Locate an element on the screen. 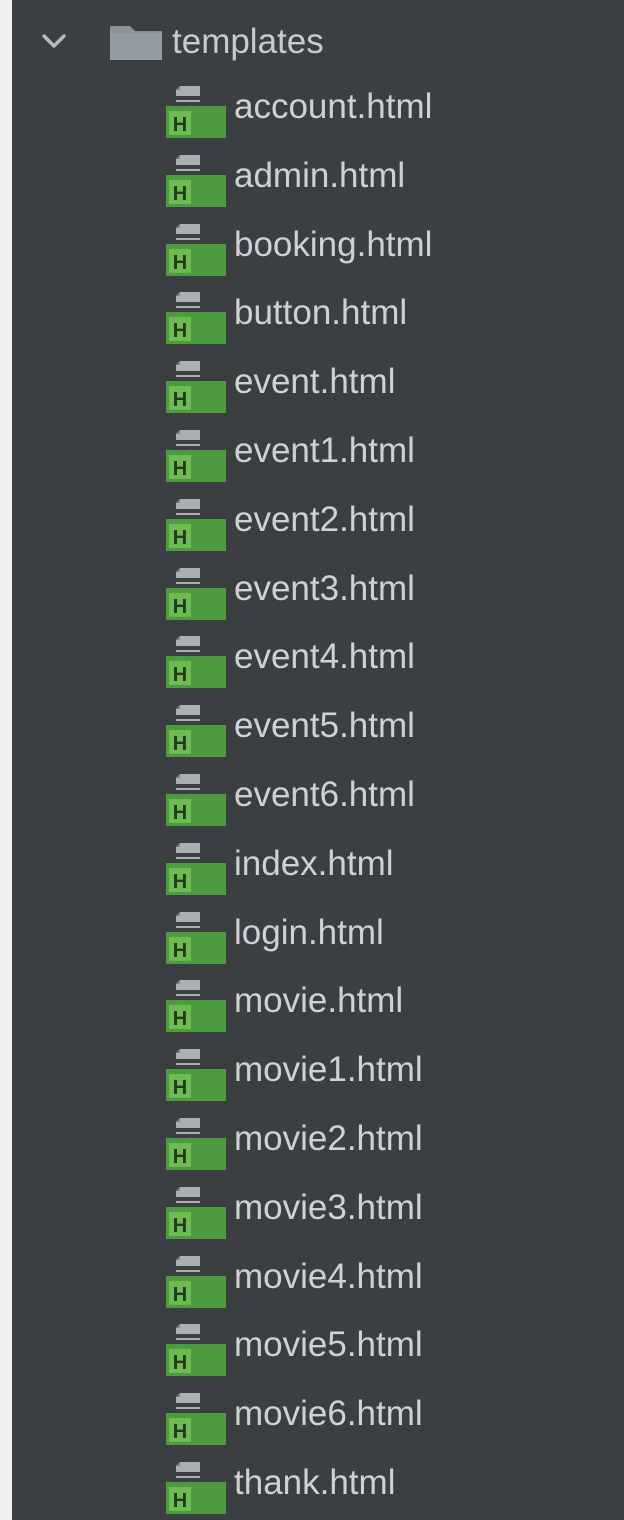 This screenshot has width=624, height=1520. tree-file-item: H movie.html is located at coordinates (318, 1002).